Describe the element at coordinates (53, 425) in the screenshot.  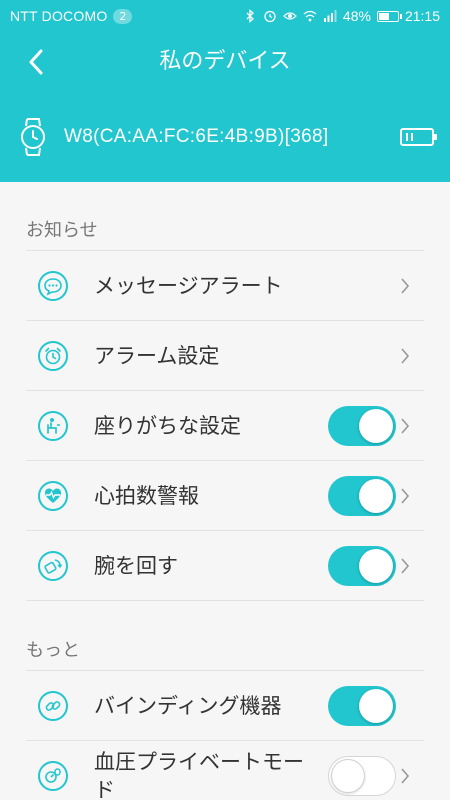
I see `sedentary-icon` at that location.